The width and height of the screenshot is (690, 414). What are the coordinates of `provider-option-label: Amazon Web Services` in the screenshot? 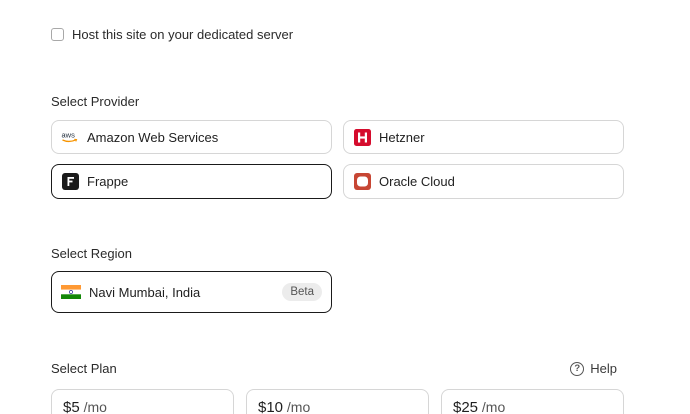 It's located at (153, 137).